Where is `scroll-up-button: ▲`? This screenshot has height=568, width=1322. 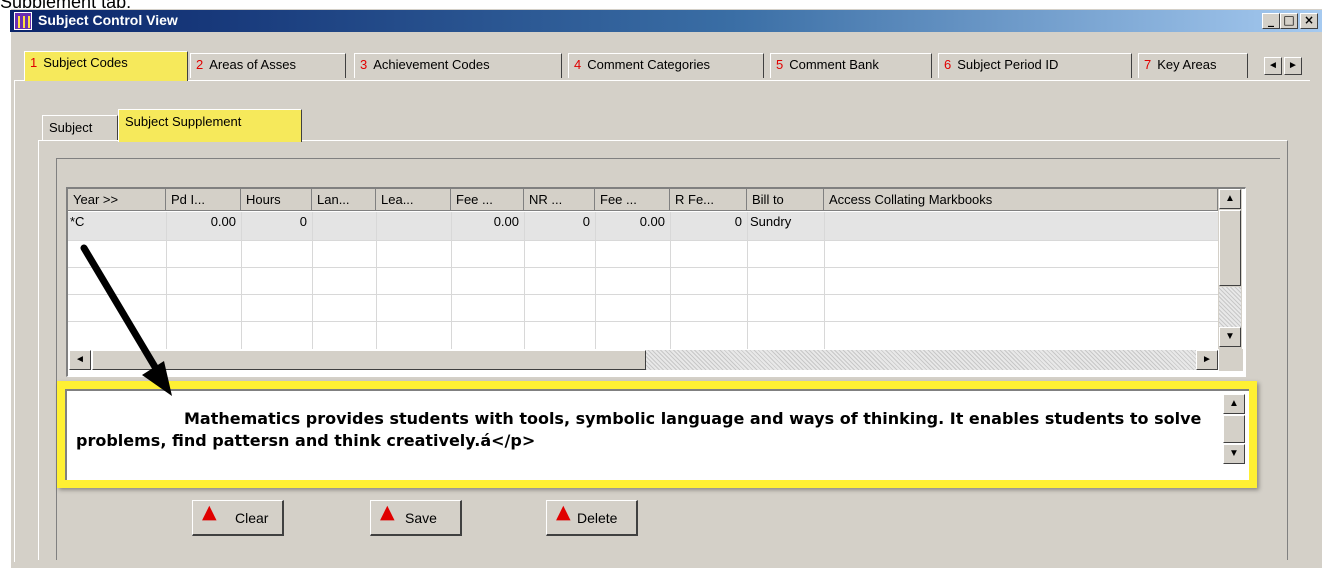
scroll-up-button: ▲ is located at coordinates (1230, 199).